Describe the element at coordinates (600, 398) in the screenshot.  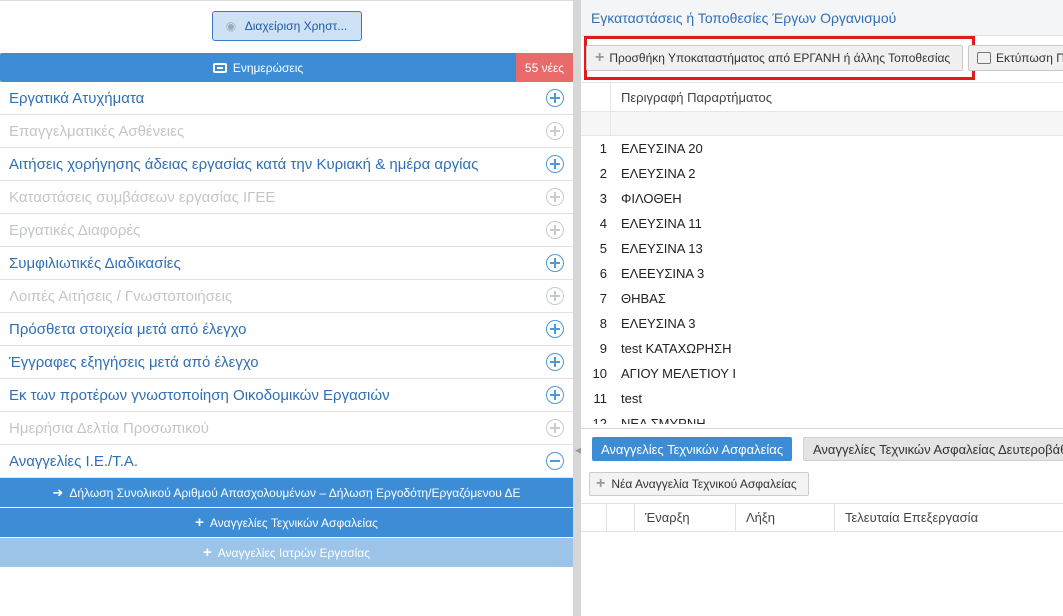
I see `row-number: 11` at that location.